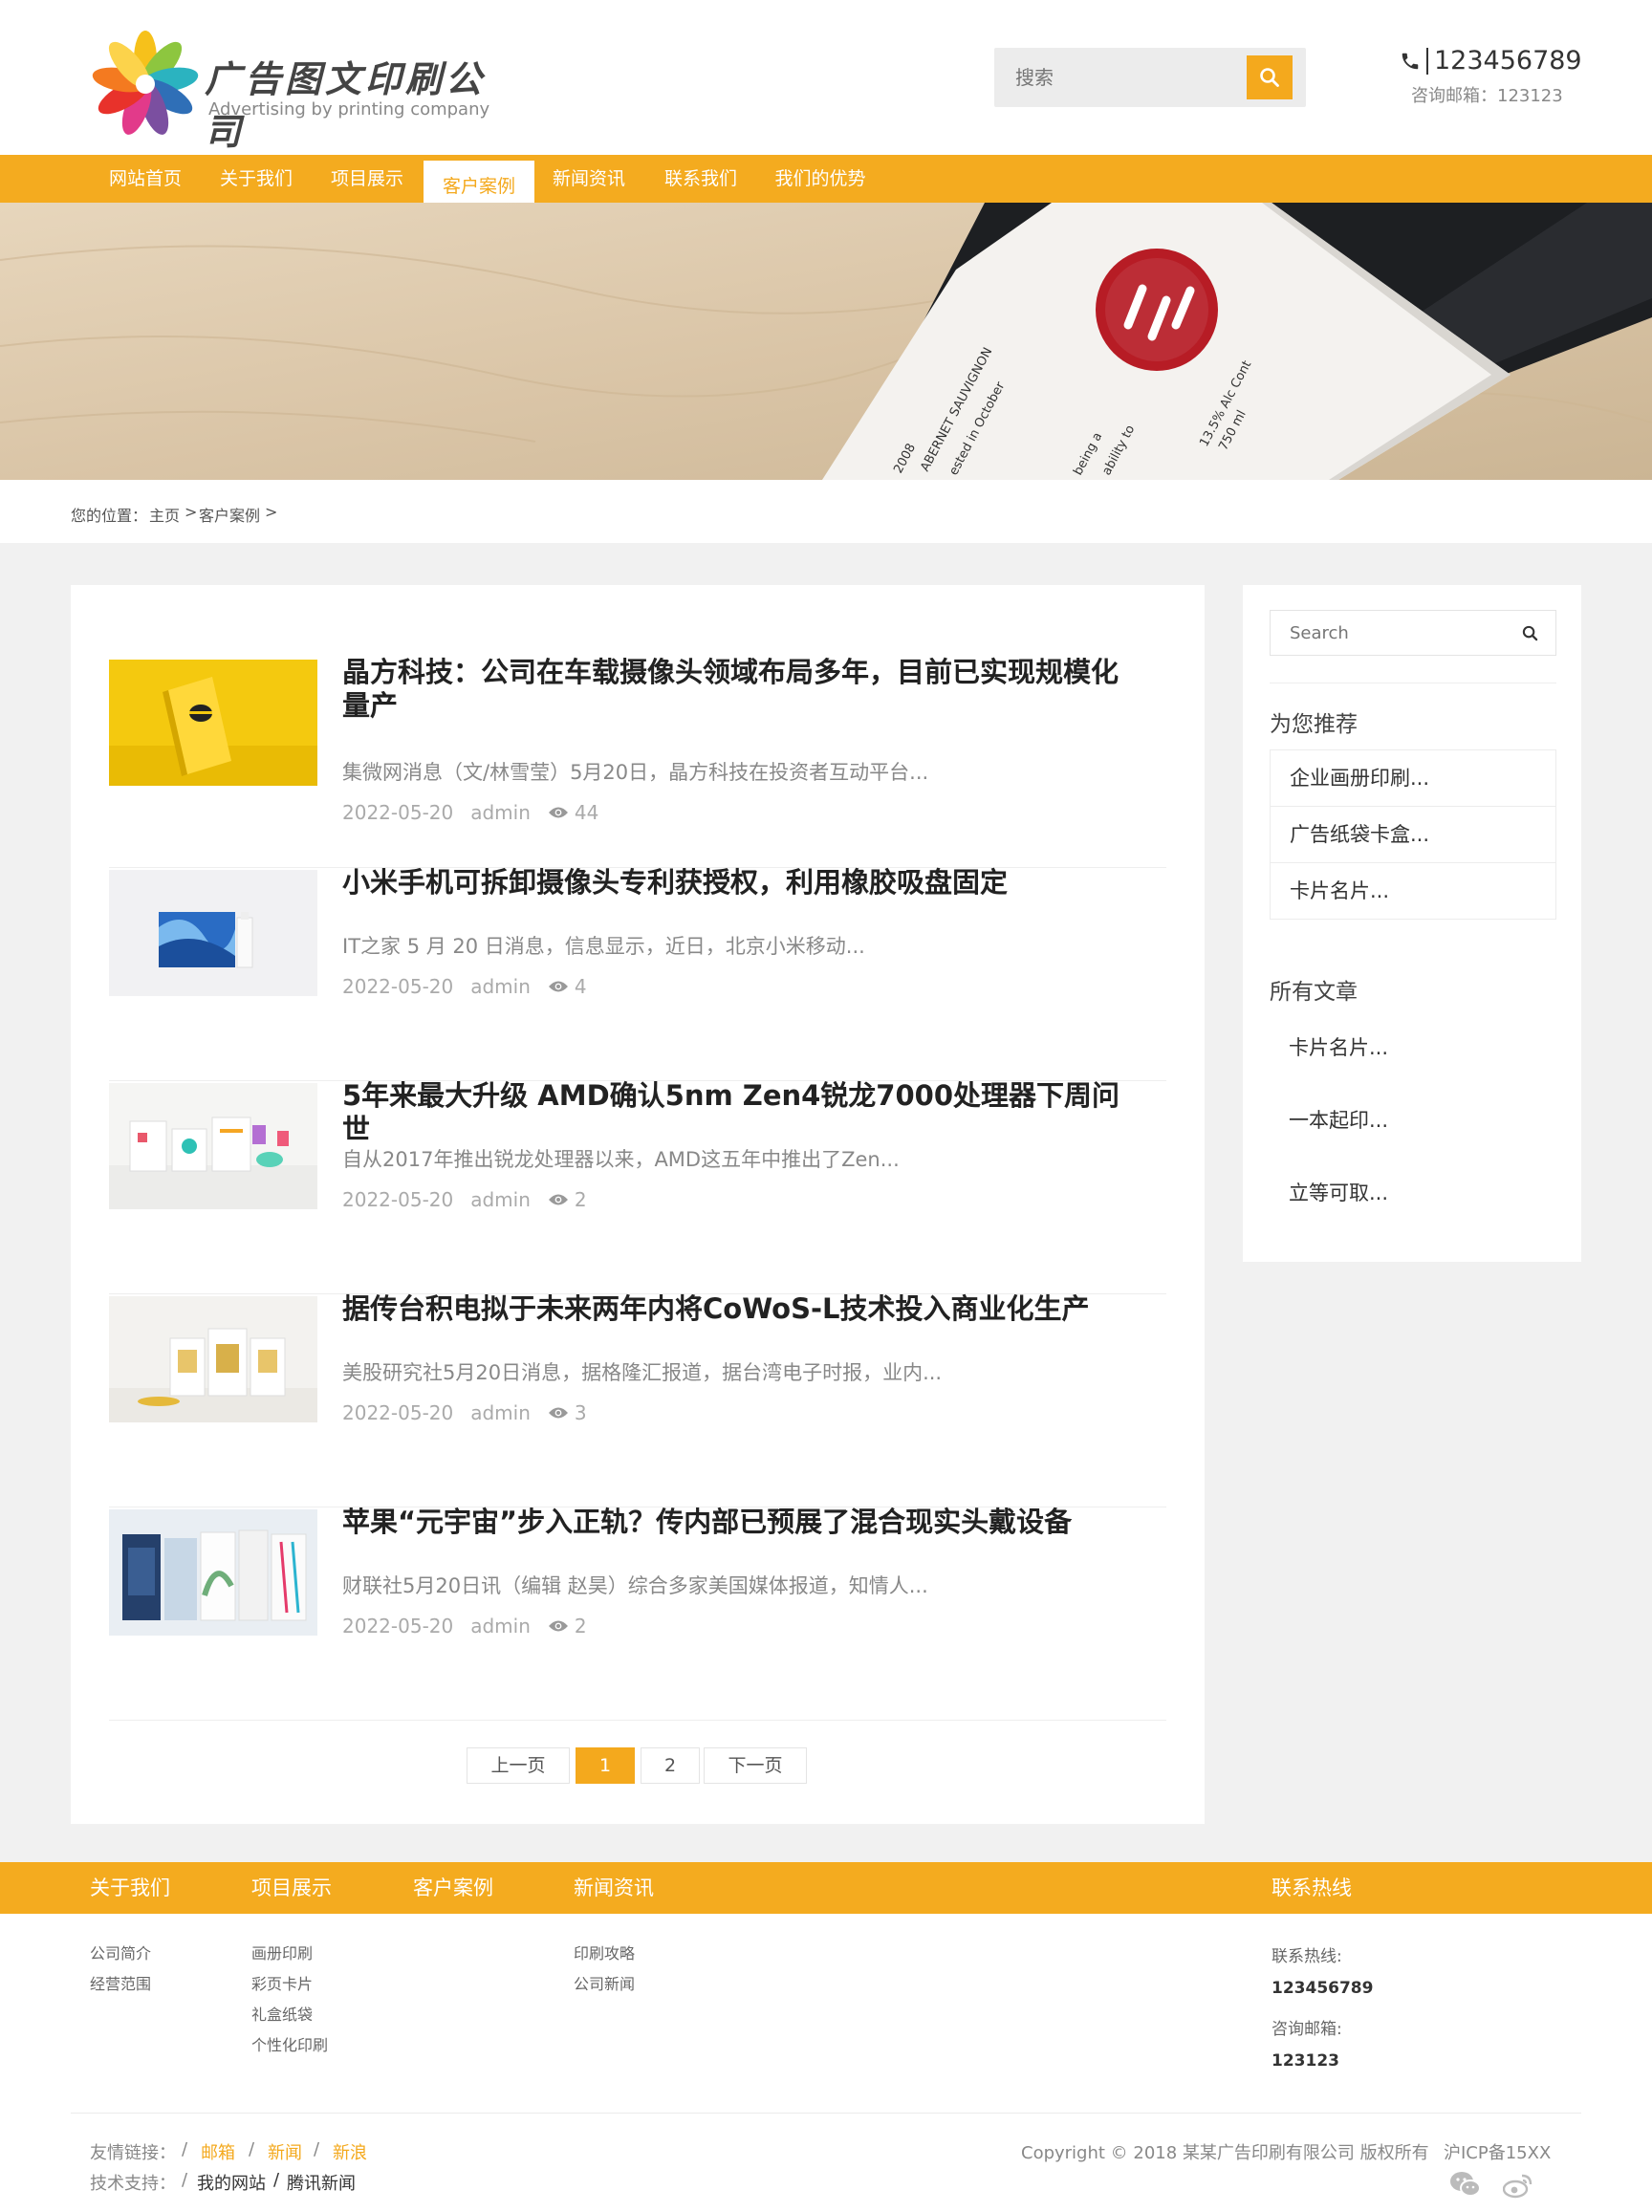 The width and height of the screenshot is (1652, 2212). I want to click on pagination-page-2: 2, so click(670, 1766).